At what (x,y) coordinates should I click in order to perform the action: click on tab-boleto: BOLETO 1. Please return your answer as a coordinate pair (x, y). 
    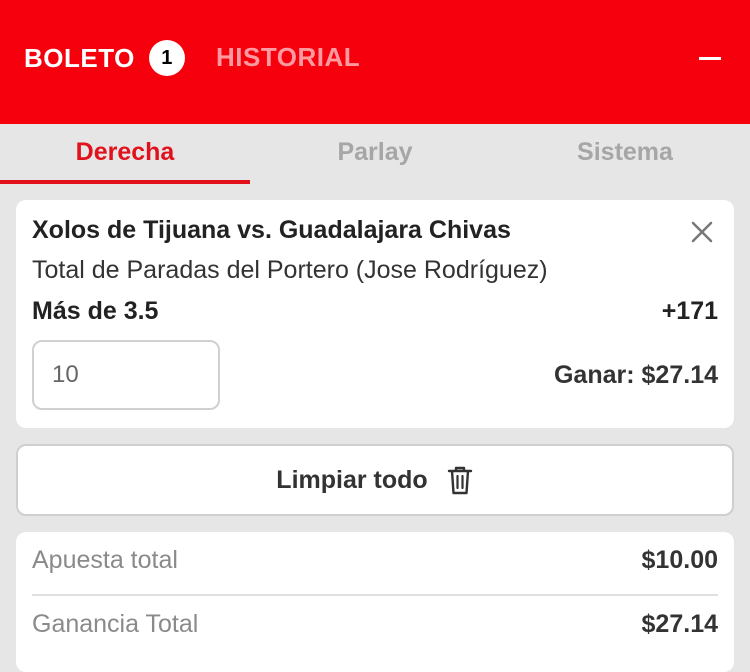
    Looking at the image, I should click on (104, 58).